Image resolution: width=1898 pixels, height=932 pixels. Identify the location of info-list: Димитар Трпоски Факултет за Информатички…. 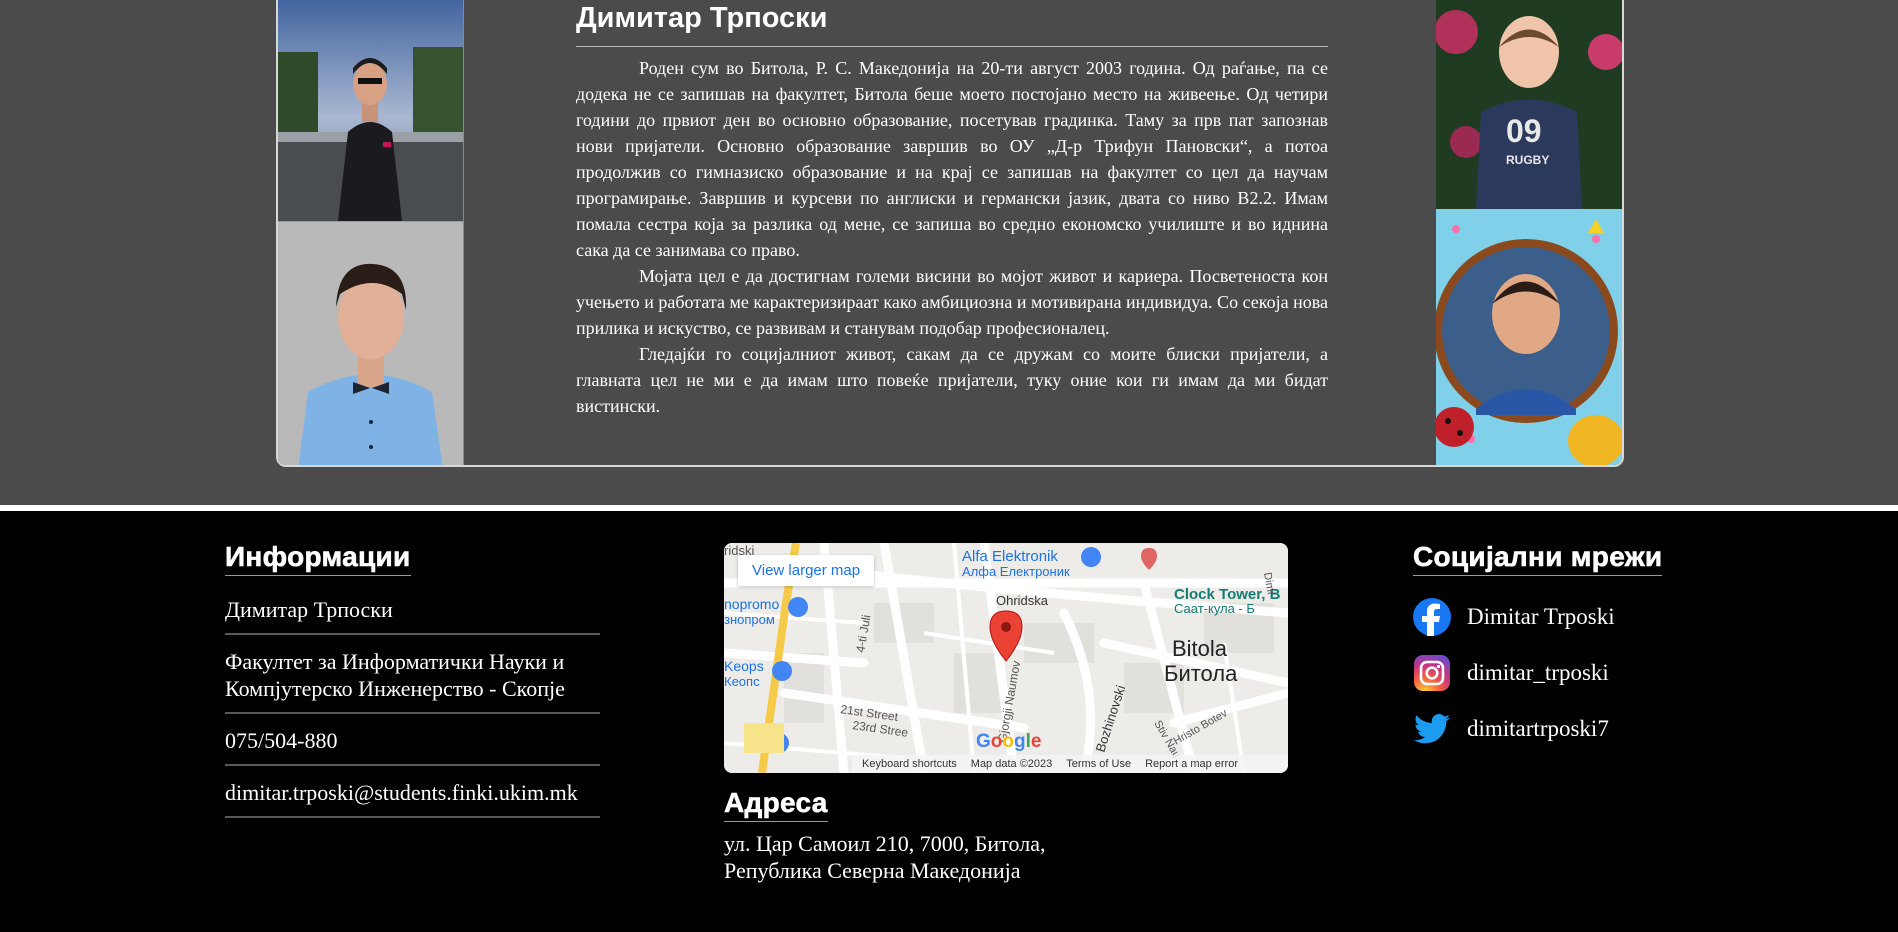
(412, 703).